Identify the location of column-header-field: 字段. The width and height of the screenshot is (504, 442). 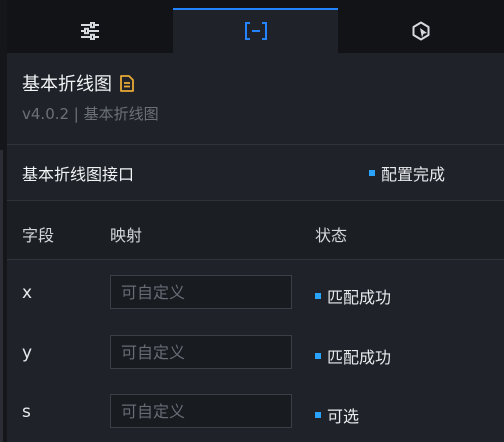
(38, 235).